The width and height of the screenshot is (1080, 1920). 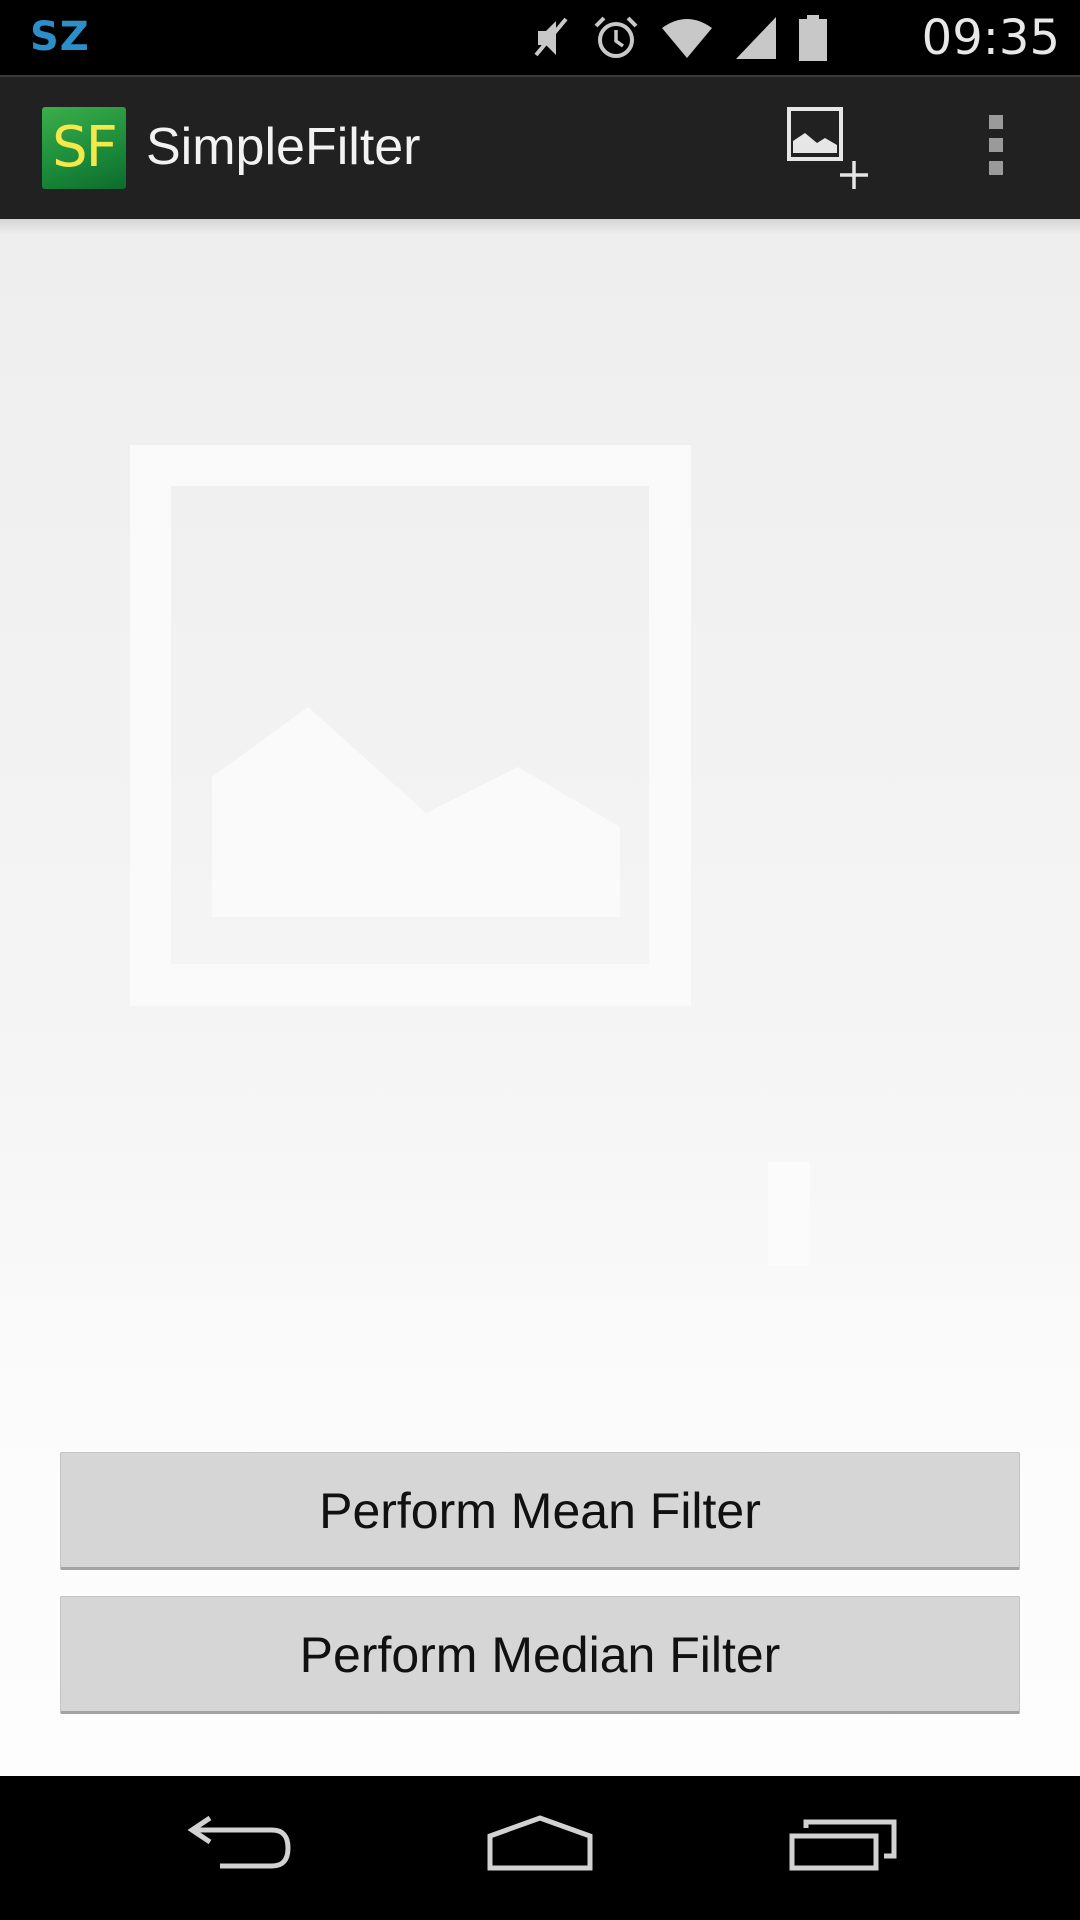 I want to click on wifi-icon, so click(x=687, y=38).